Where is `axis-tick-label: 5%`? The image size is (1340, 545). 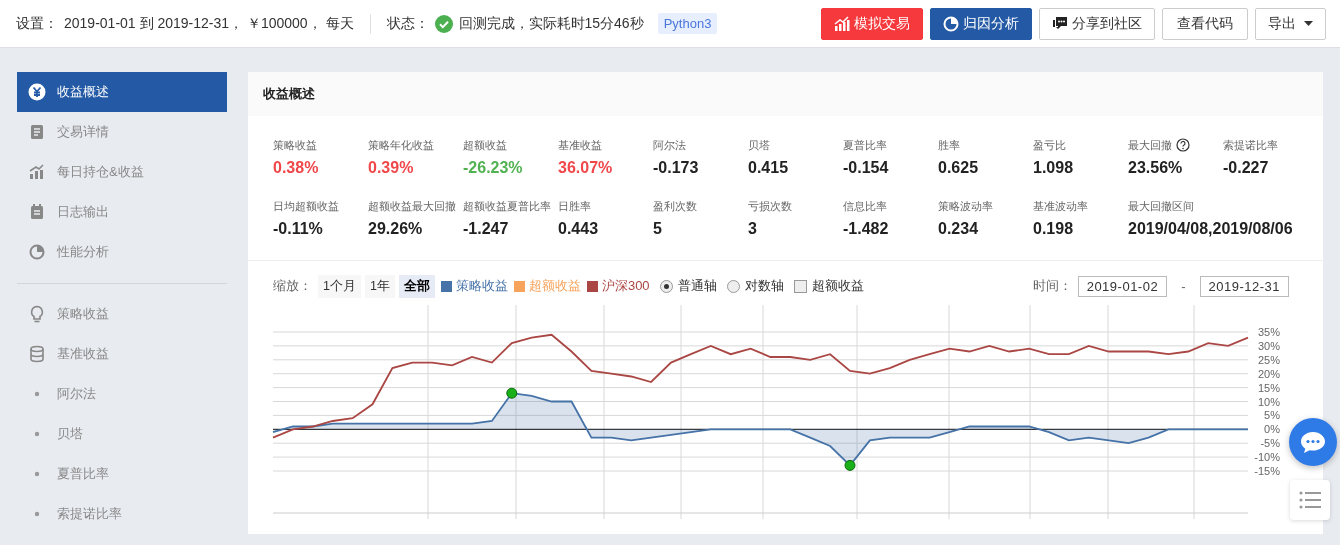 axis-tick-label: 5% is located at coordinates (1272, 415).